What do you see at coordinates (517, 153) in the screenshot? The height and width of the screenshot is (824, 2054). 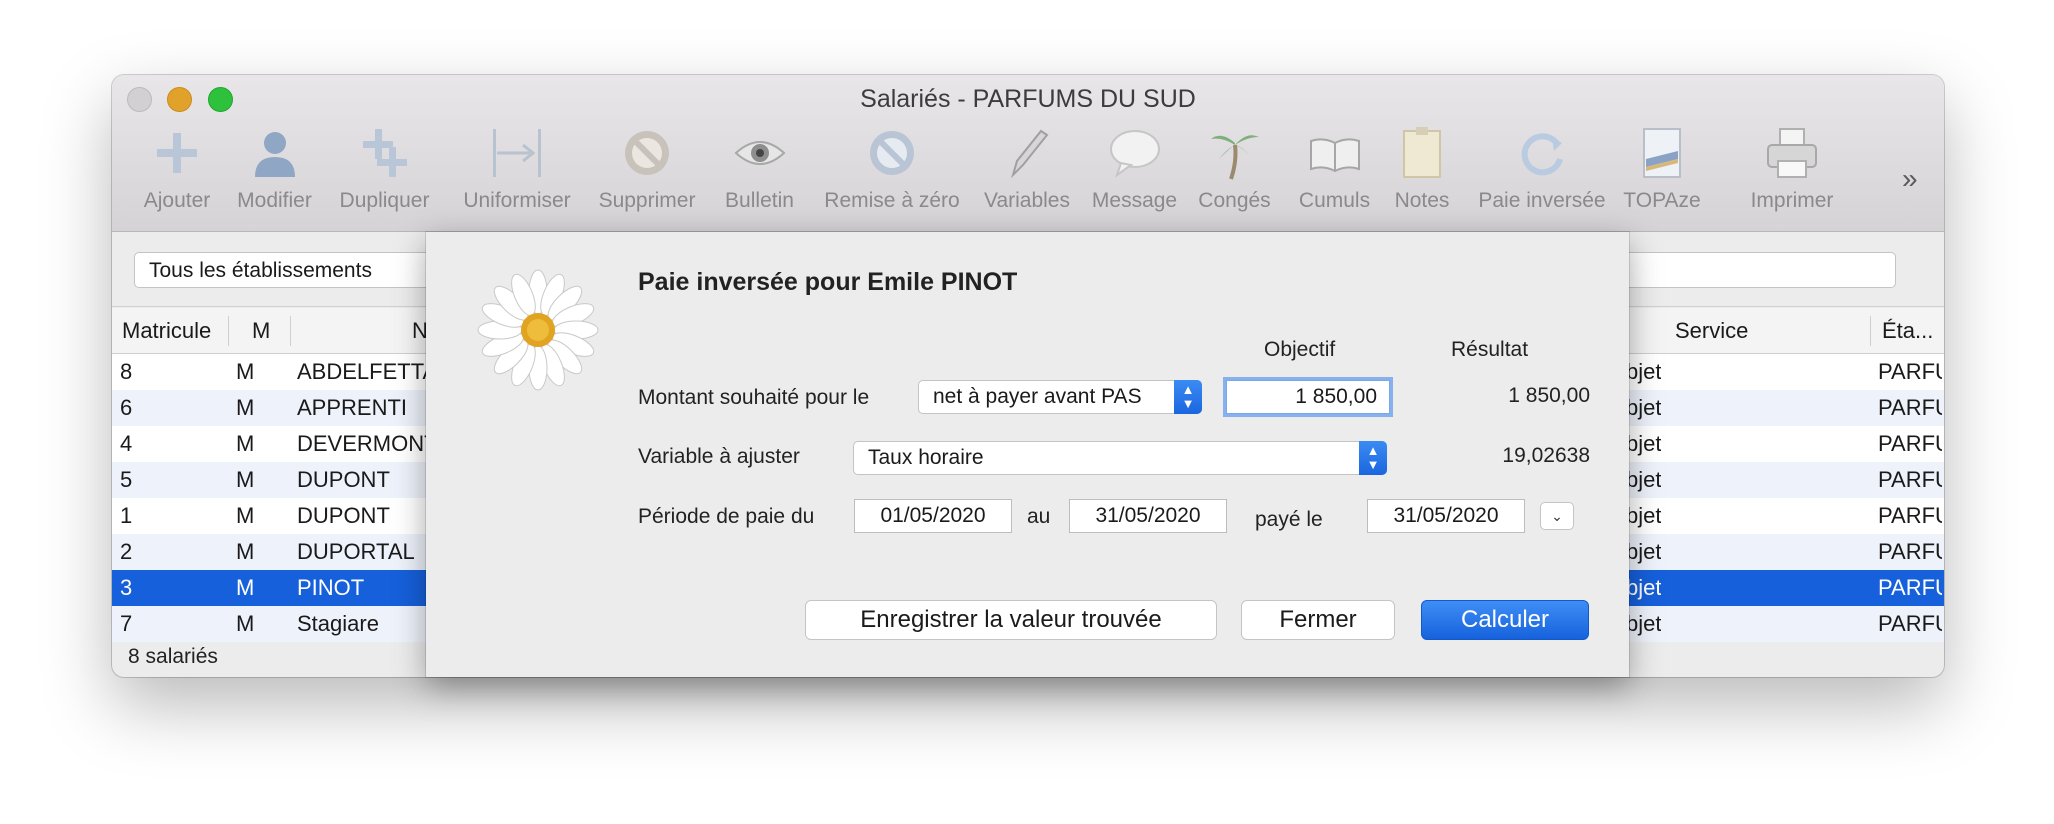 I see `uniformize-icon` at bounding box center [517, 153].